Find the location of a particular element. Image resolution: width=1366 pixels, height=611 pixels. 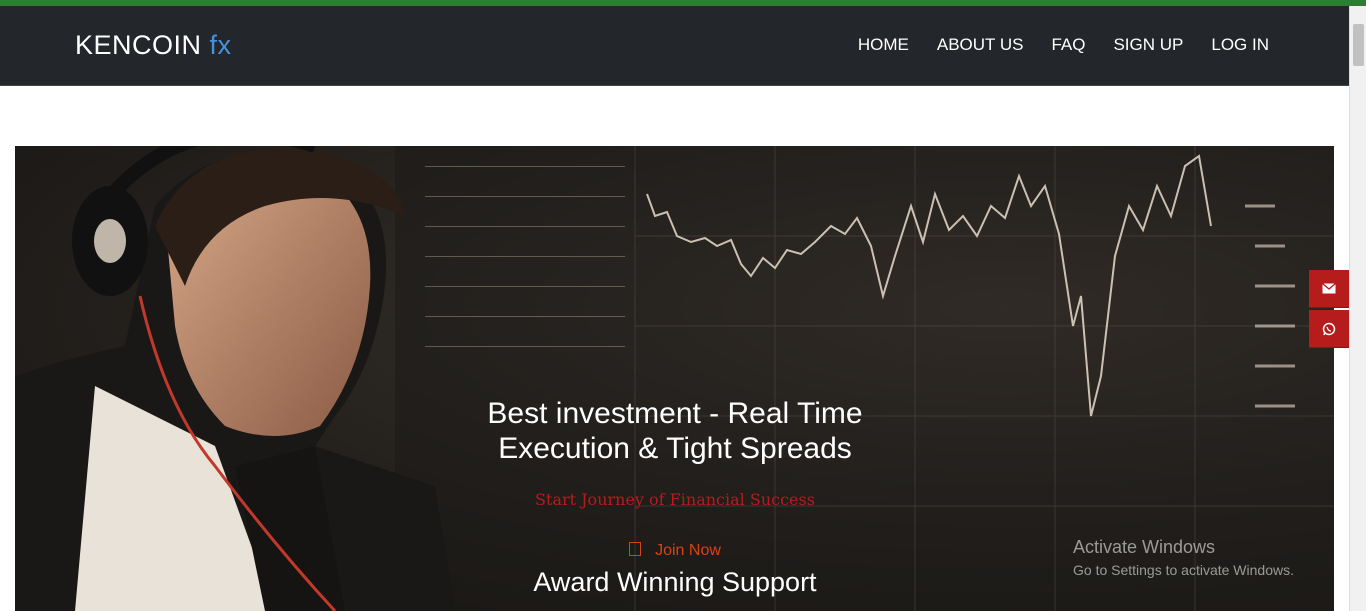

main-nav: HOME ABOUT US FAQ SIGN UP LOG IN is located at coordinates (1063, 45).